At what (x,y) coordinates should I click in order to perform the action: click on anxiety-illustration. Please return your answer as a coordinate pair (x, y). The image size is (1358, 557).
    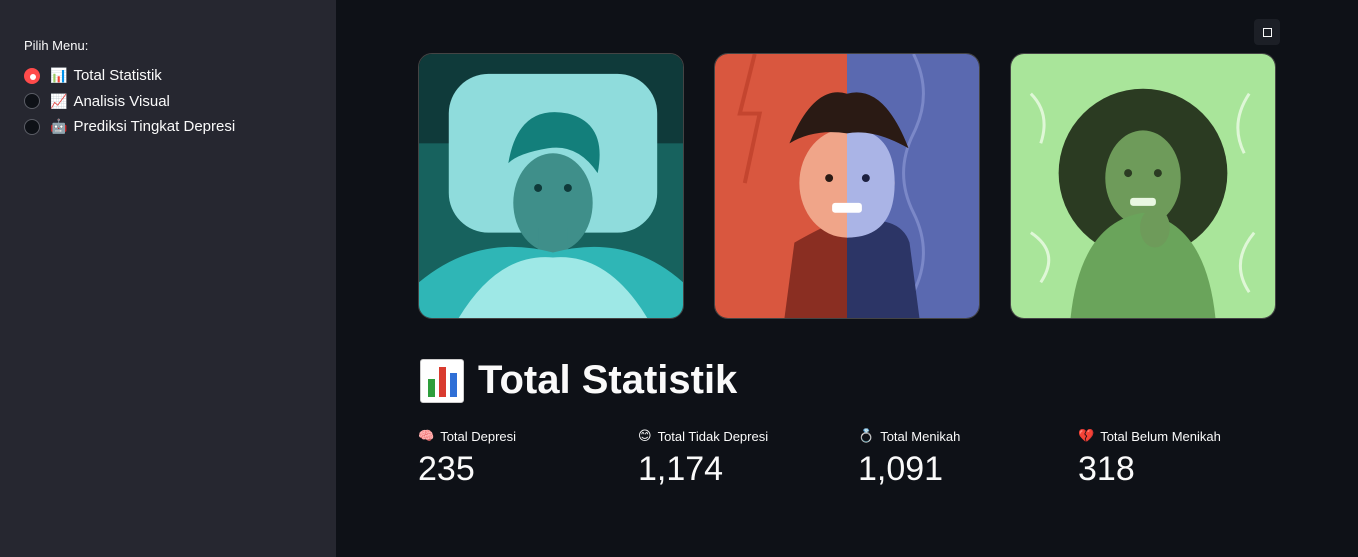
    Looking at the image, I should click on (1143, 186).